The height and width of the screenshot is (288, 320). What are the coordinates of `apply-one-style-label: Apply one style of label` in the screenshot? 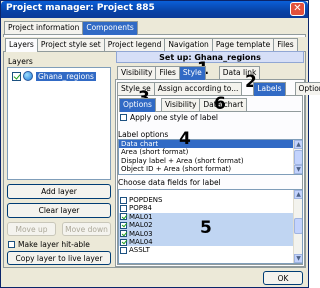 It's located at (174, 117).